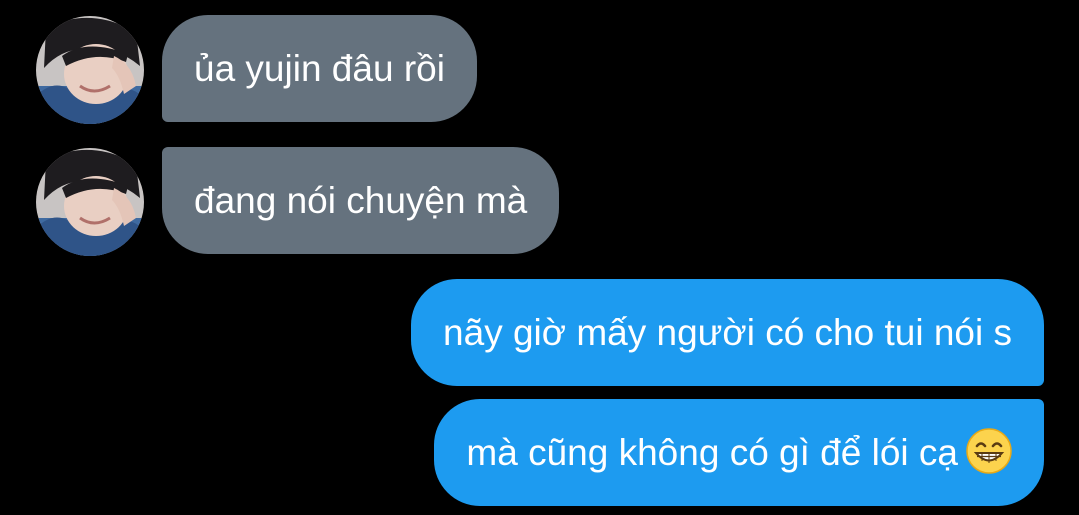 The image size is (1079, 515). I want to click on message-bubble-received: đang nói chuyện mà, so click(361, 200).